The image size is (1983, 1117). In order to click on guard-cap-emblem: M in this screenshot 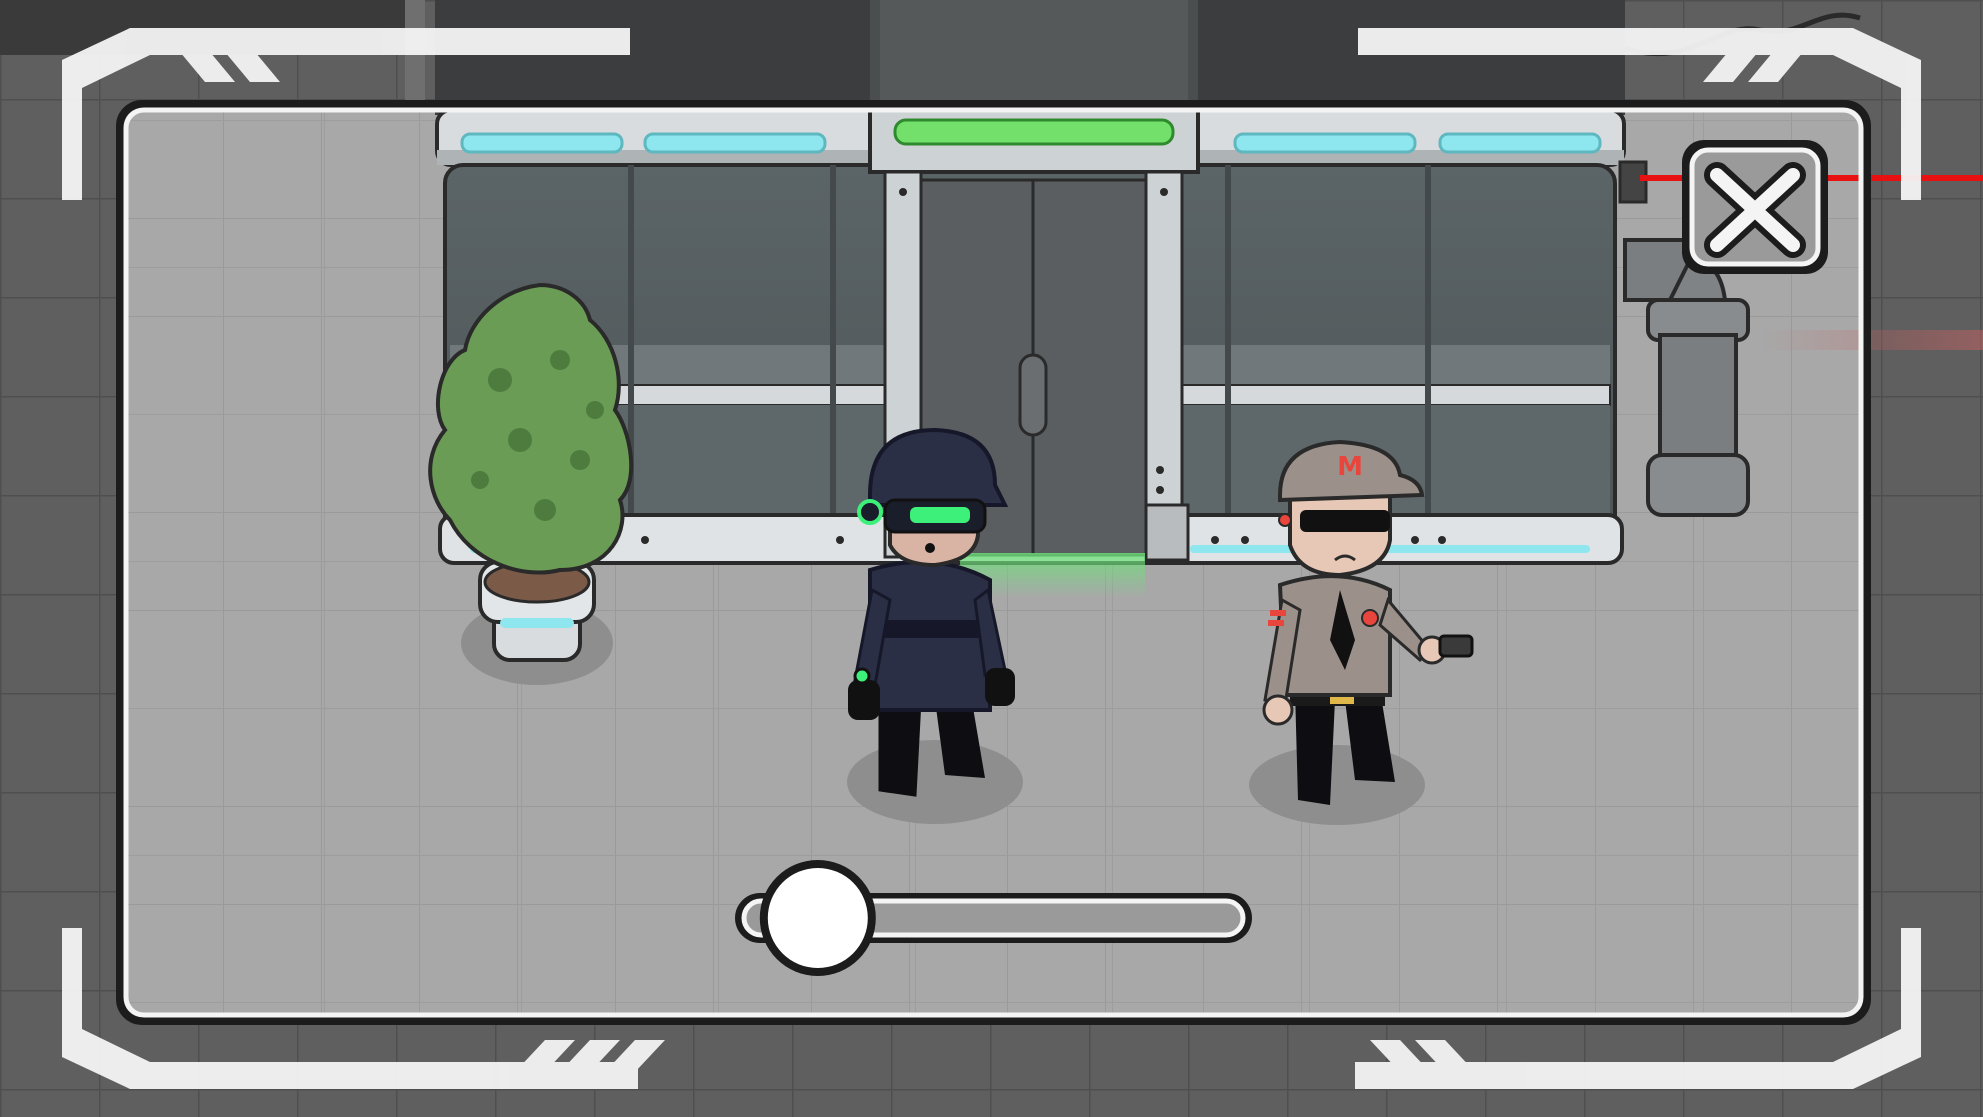, I will do `click(1350, 467)`.